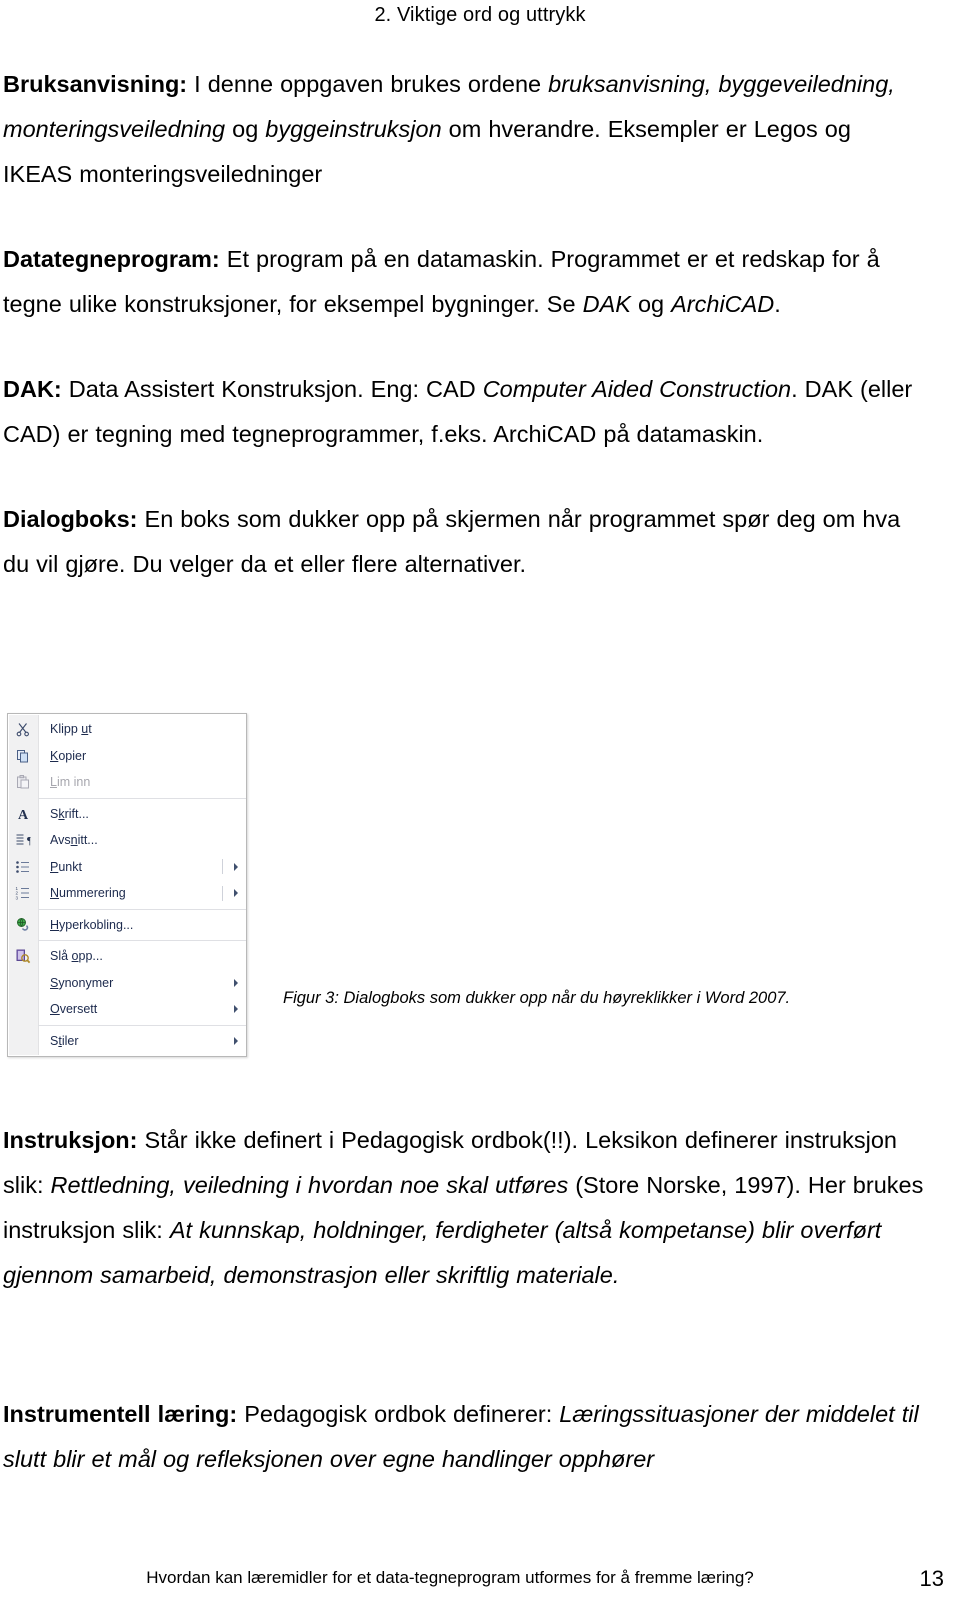  I want to click on copy-icon, so click(23, 756).